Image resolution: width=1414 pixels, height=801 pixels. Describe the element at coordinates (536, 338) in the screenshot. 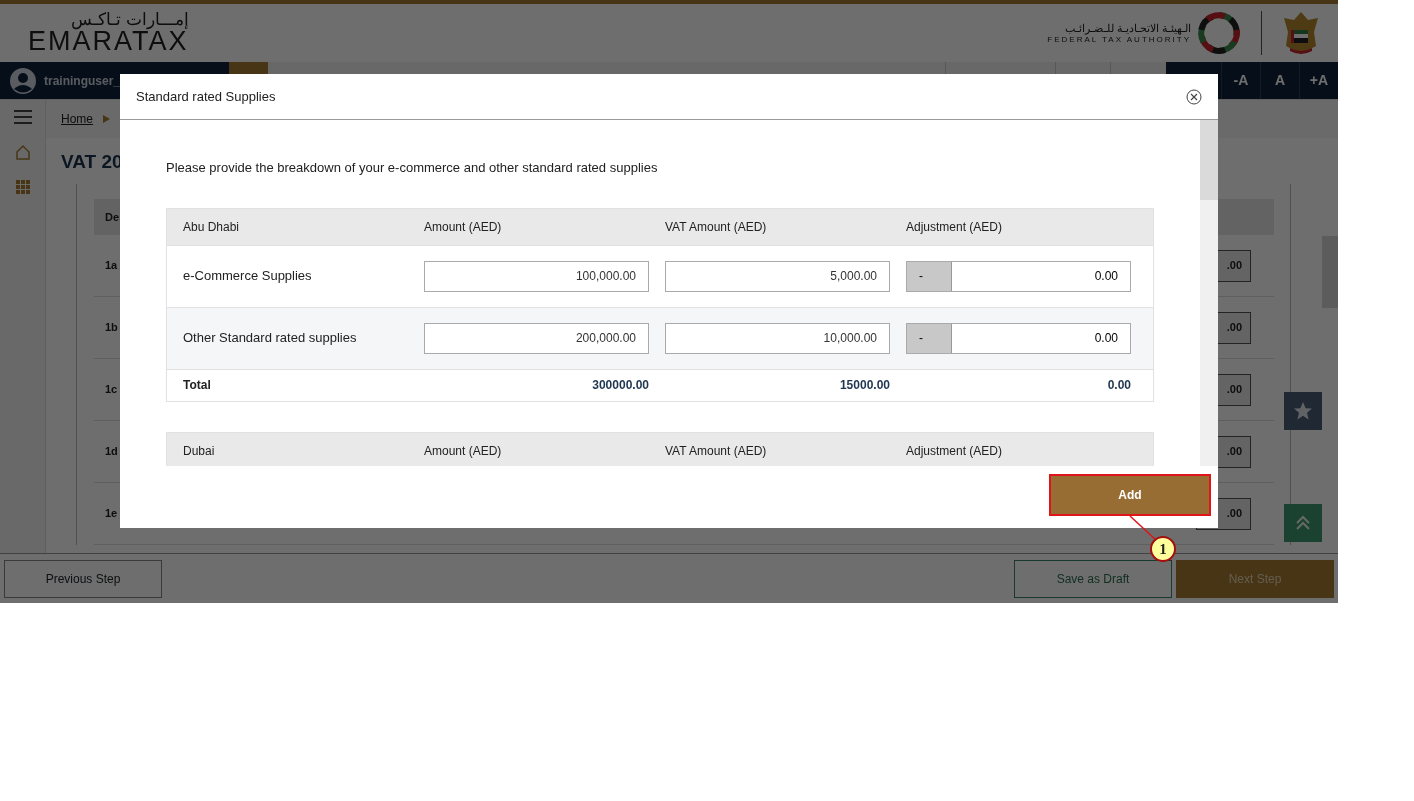

I see `amount-field: 200,000.00` at that location.